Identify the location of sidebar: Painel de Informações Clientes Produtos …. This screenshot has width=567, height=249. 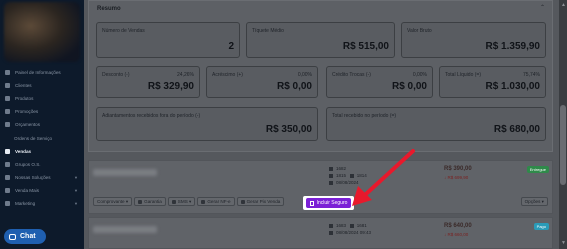
(42, 124).